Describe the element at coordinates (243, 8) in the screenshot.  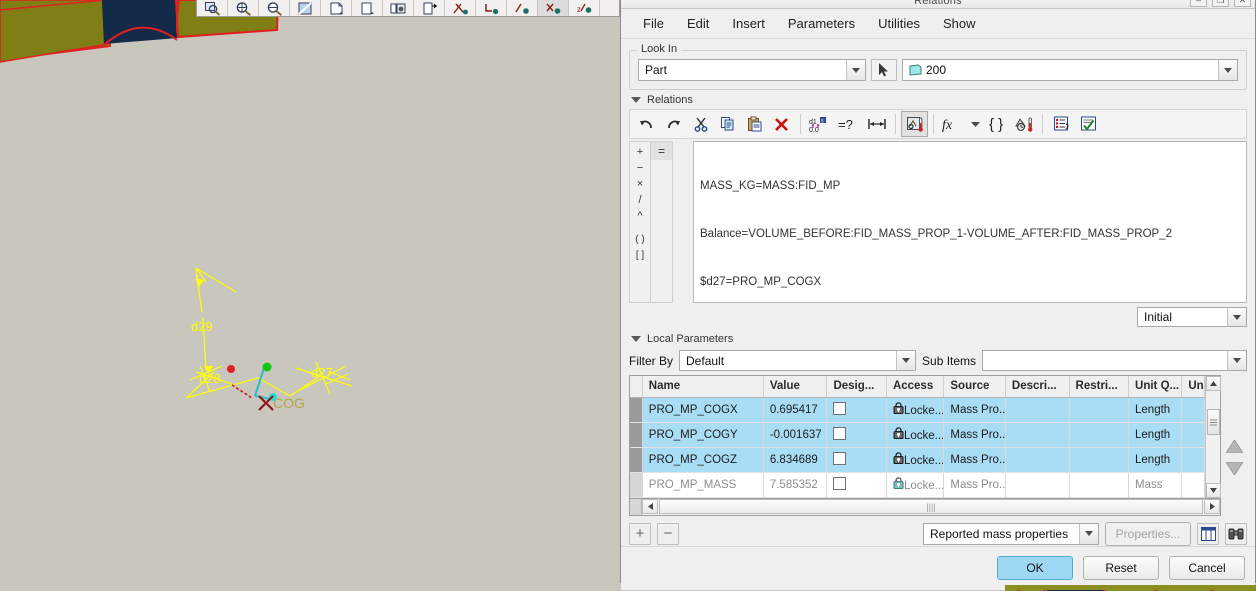
I see `zoom-in-icon` at that location.